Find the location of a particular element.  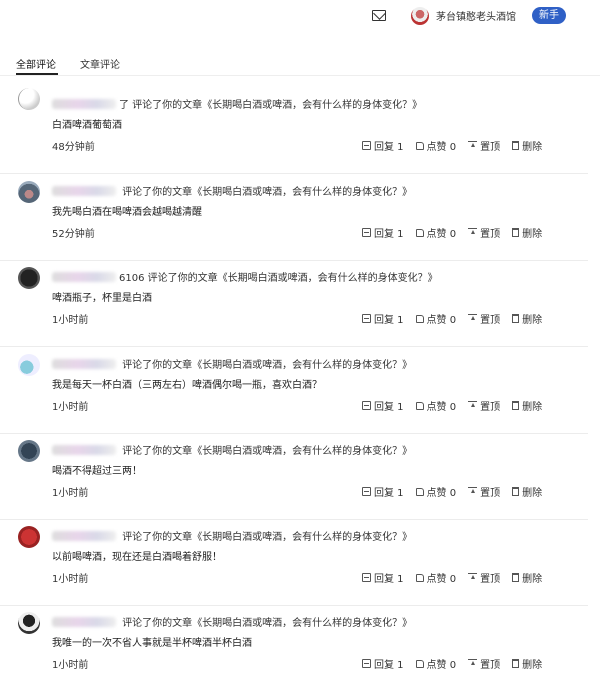

comment-text: 喝酒不得超过三两！ is located at coordinates (97, 471).